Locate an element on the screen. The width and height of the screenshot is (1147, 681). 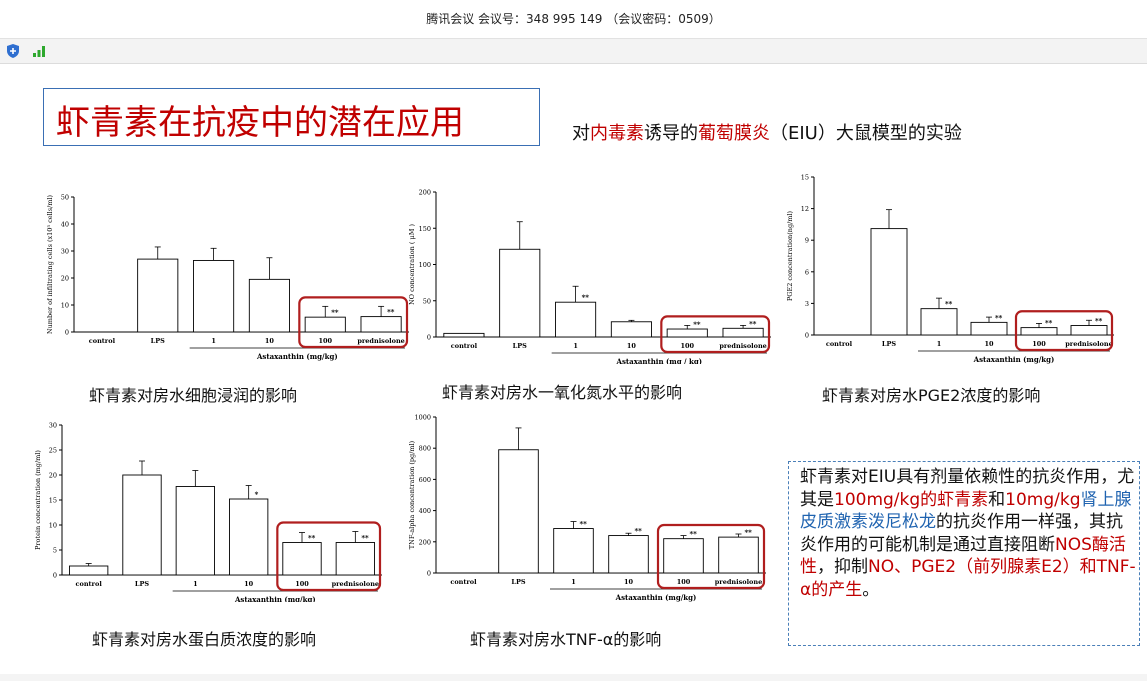
slide-title-box: 虾青素在抗疫中的潜在应用 is located at coordinates (291, 117).